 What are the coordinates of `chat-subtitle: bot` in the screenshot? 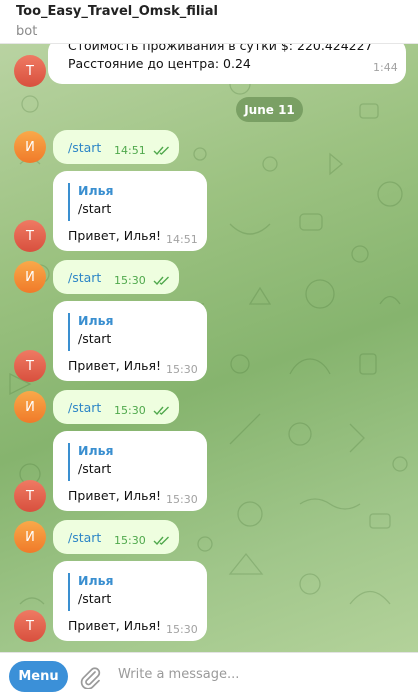 It's located at (27, 31).